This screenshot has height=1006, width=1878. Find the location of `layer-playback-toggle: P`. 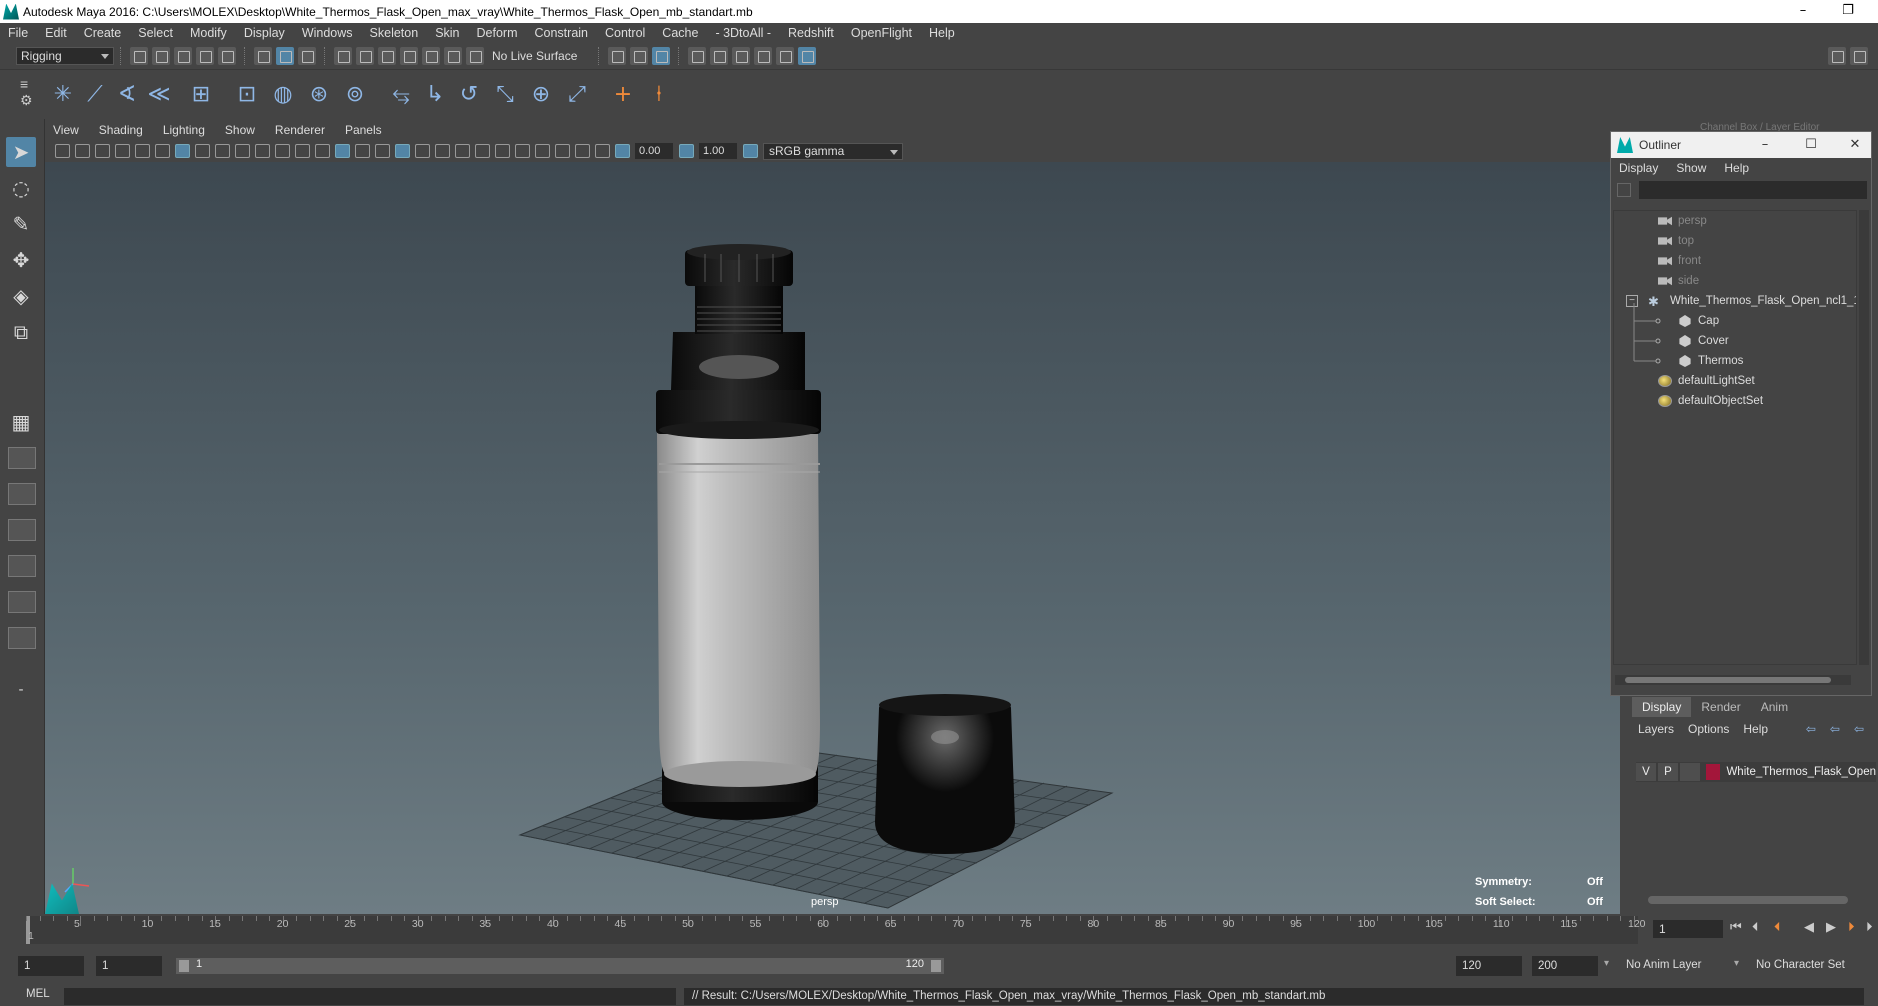

layer-playback-toggle: P is located at coordinates (1667, 772).